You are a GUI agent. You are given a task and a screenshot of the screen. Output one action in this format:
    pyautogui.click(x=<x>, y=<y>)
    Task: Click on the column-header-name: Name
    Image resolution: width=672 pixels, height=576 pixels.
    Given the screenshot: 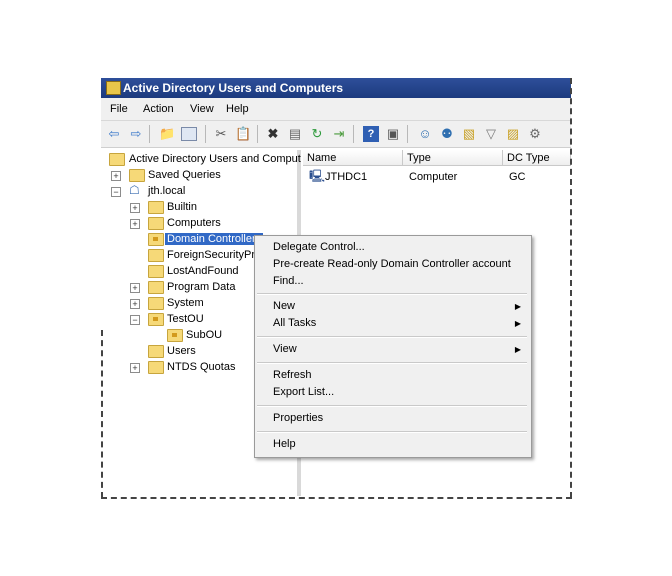 What is the action you would take?
    pyautogui.click(x=353, y=158)
    